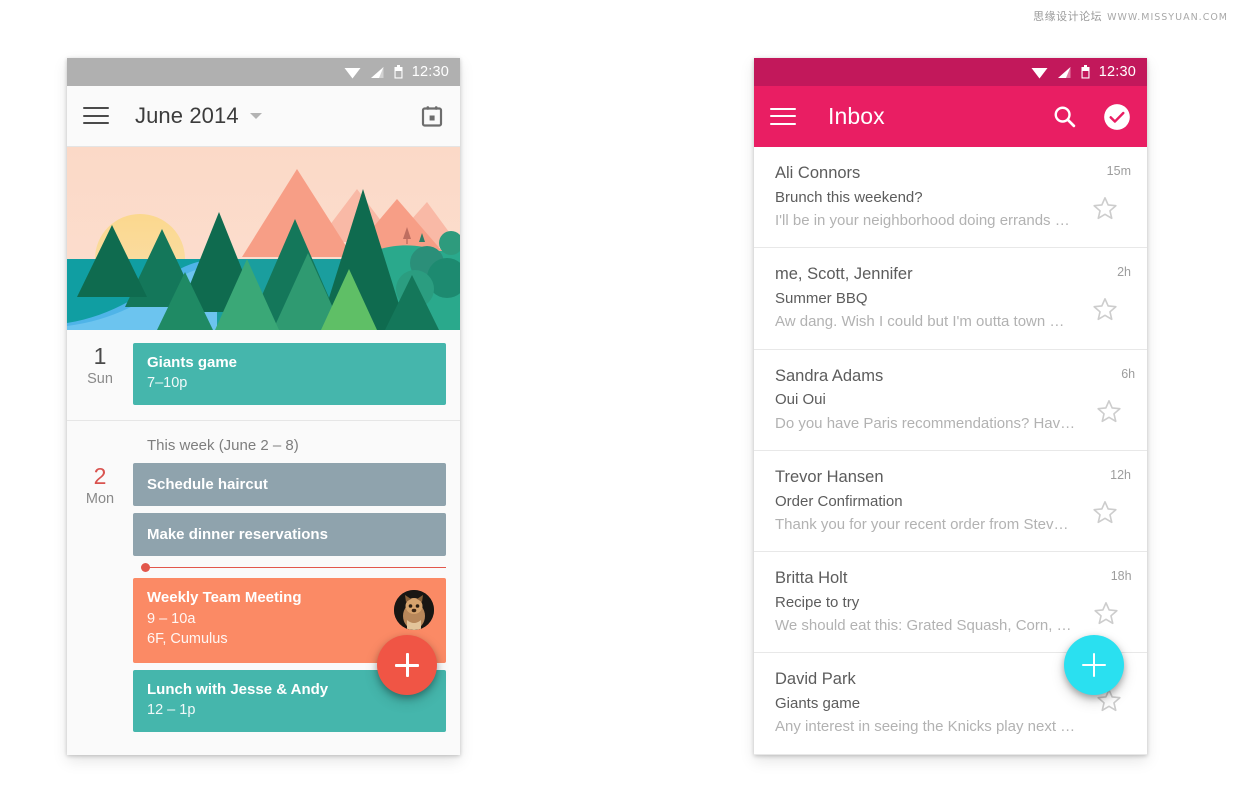  I want to click on calendar-status-time: 12:30, so click(430, 72).